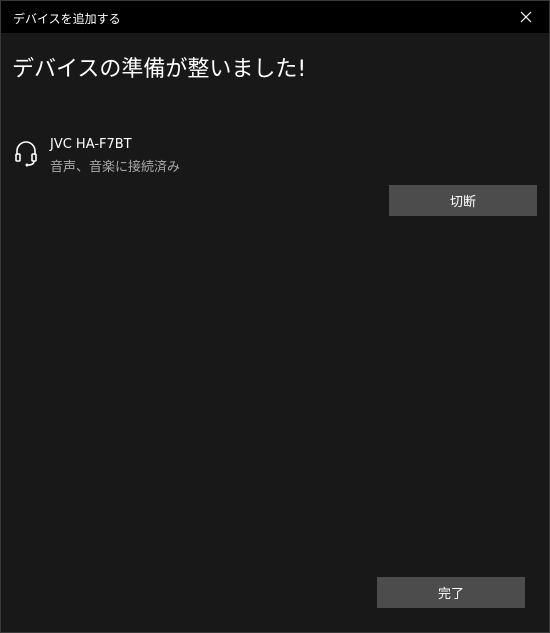 The image size is (550, 633). I want to click on device-item: JVC HA-F7BT 音声、音楽に接続済み, so click(213, 157).